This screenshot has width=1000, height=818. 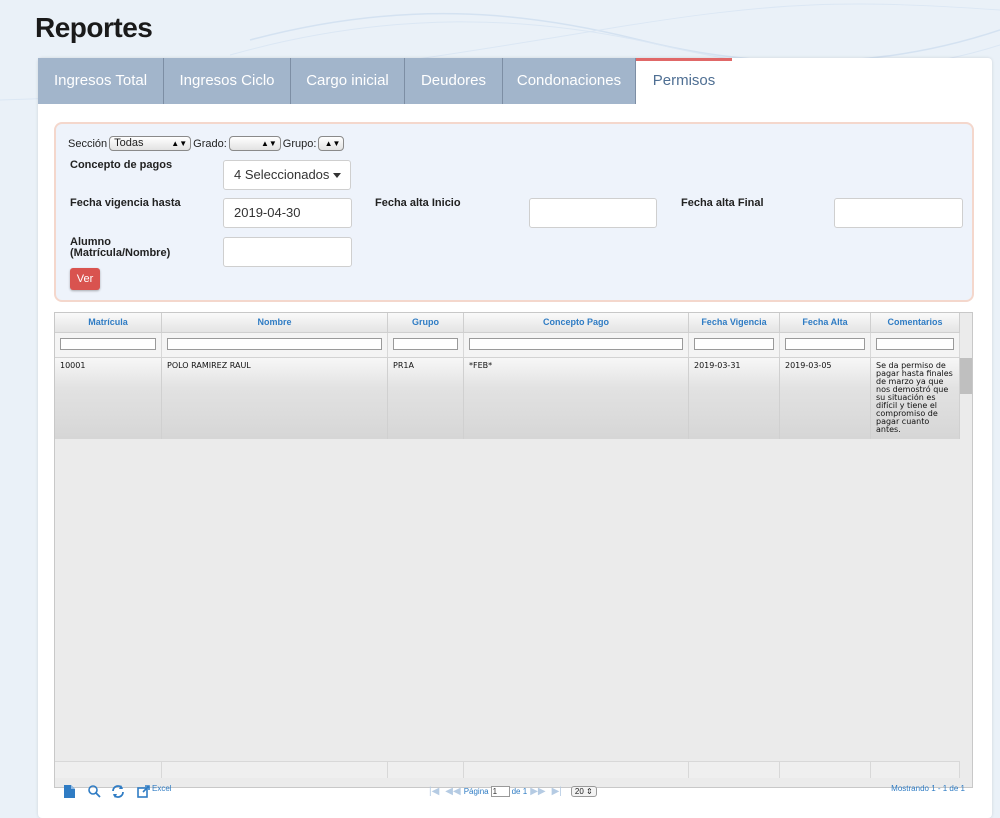 I want to click on fecha-alta-inicio-label: Fecha alta Inicio, so click(x=418, y=203).